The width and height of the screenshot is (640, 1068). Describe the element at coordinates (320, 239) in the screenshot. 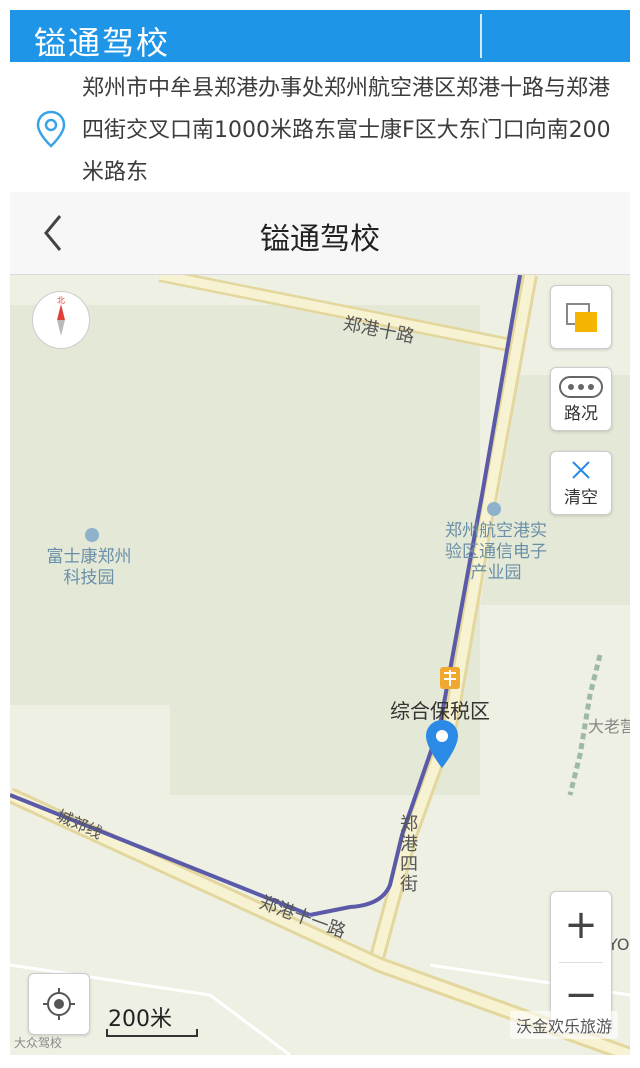

I see `page-title: 镒通驾校` at that location.